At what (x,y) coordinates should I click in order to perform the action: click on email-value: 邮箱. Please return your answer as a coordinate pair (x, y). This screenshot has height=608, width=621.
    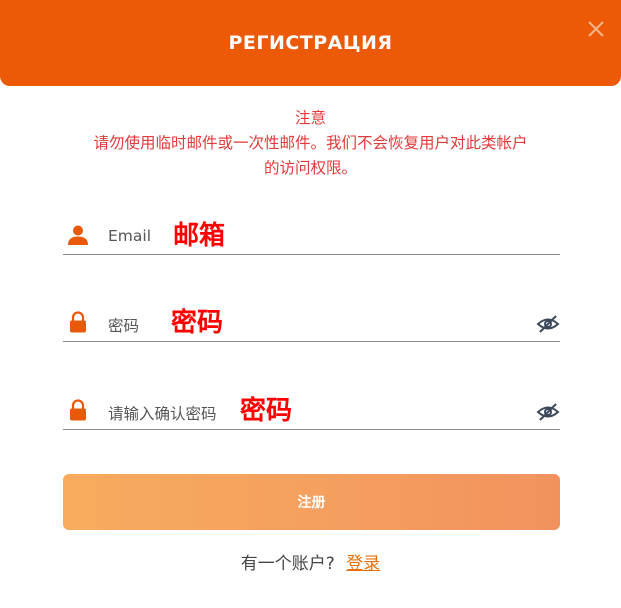
    Looking at the image, I should click on (199, 236).